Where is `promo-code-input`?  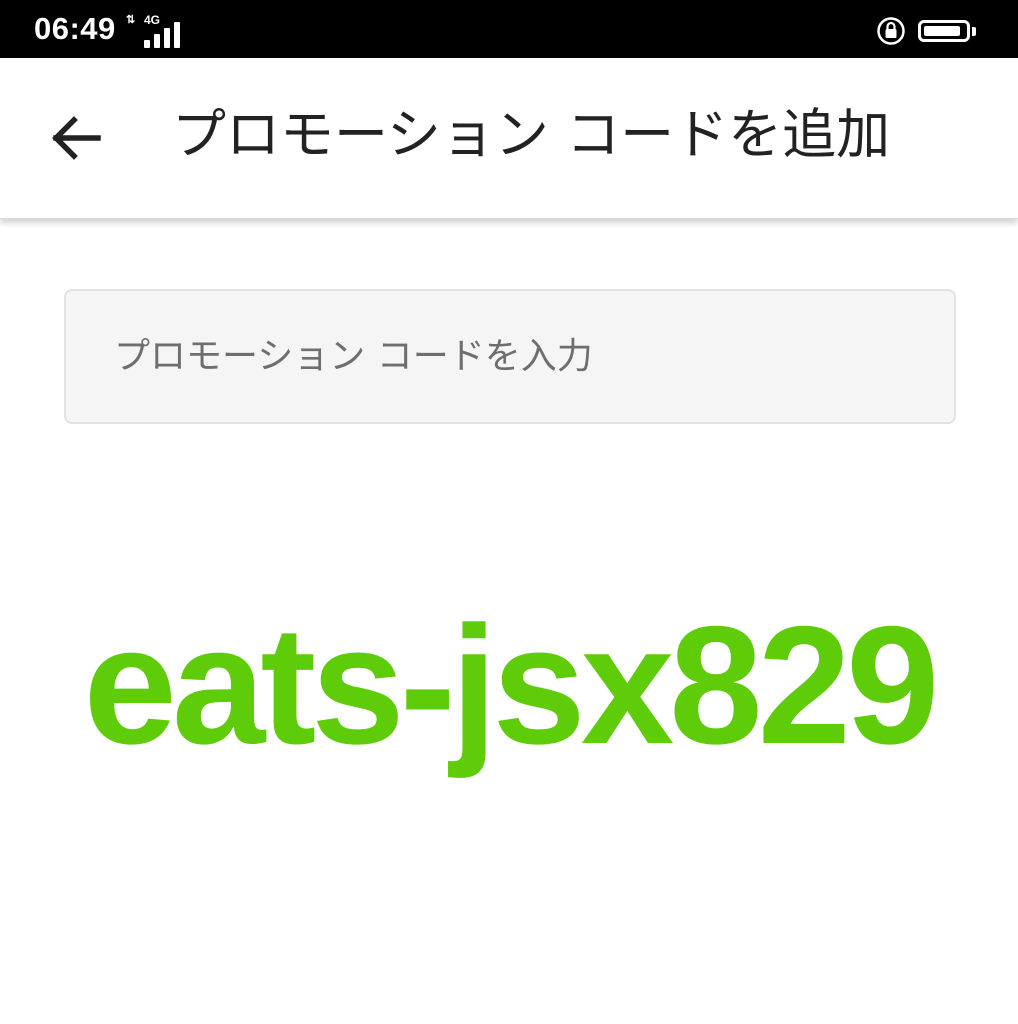
promo-code-input is located at coordinates (510, 356).